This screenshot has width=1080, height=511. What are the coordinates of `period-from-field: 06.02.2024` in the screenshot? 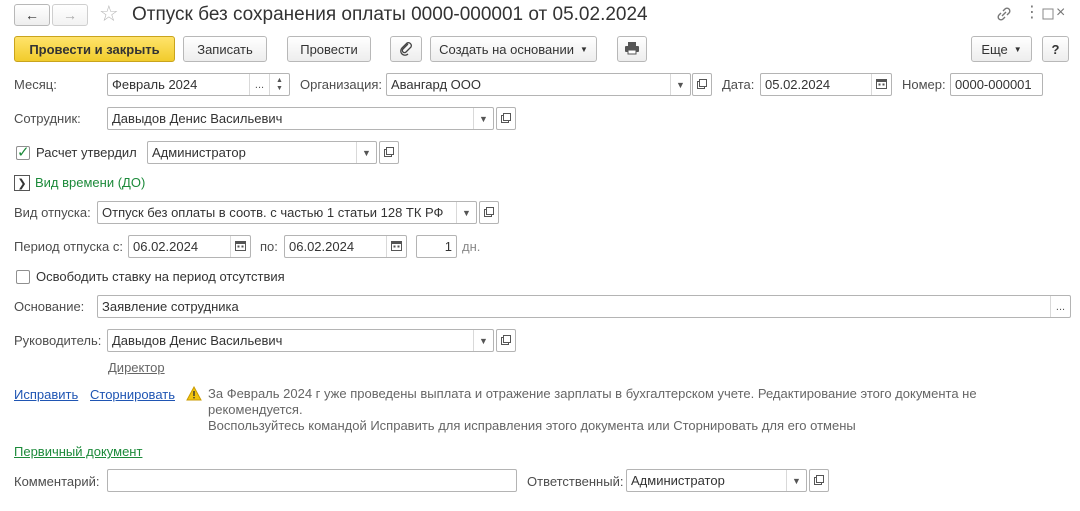 It's located at (189, 246).